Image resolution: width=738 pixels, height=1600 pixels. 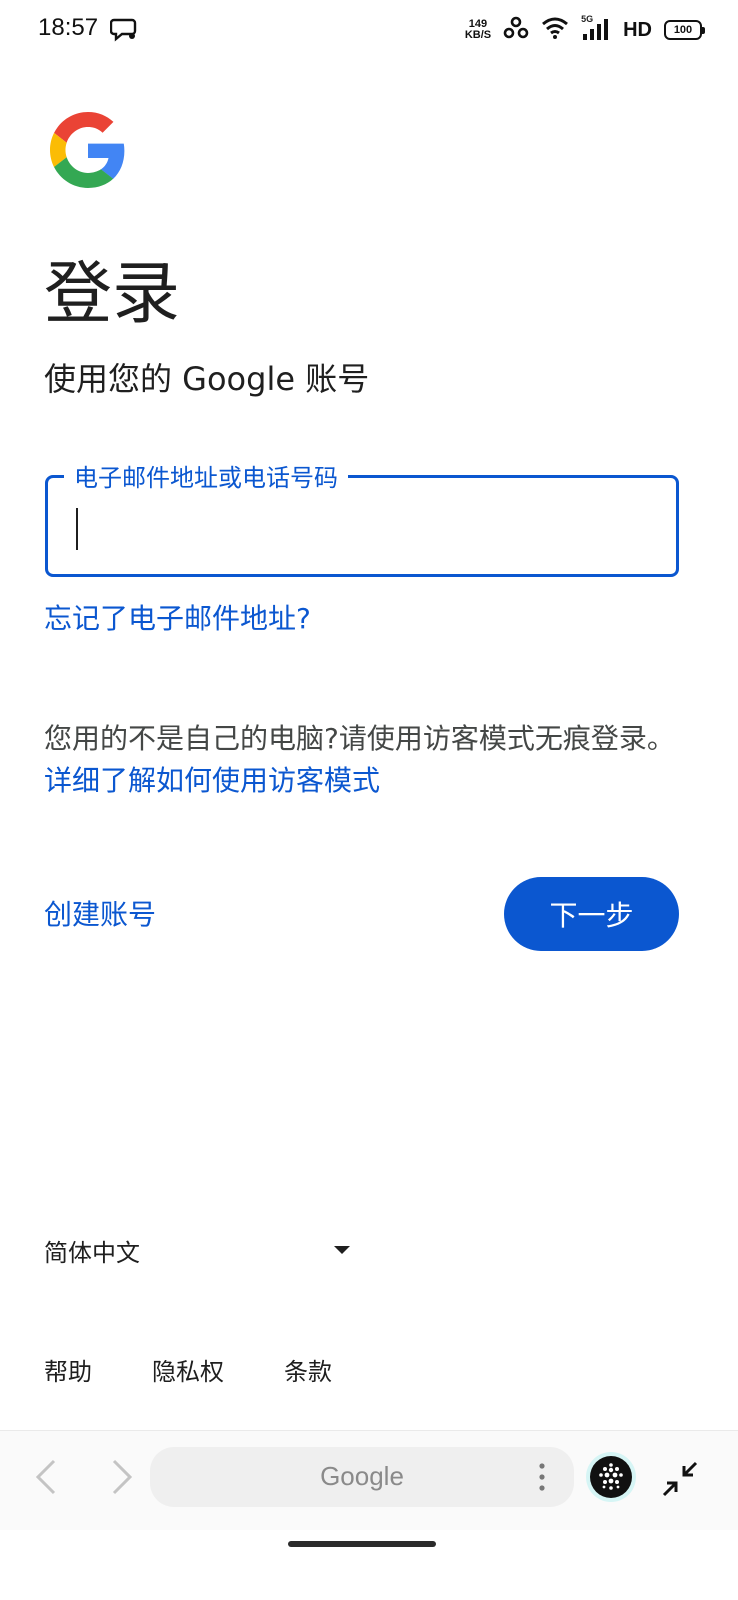 What do you see at coordinates (555, 30) in the screenshot?
I see `wifi-icon` at bounding box center [555, 30].